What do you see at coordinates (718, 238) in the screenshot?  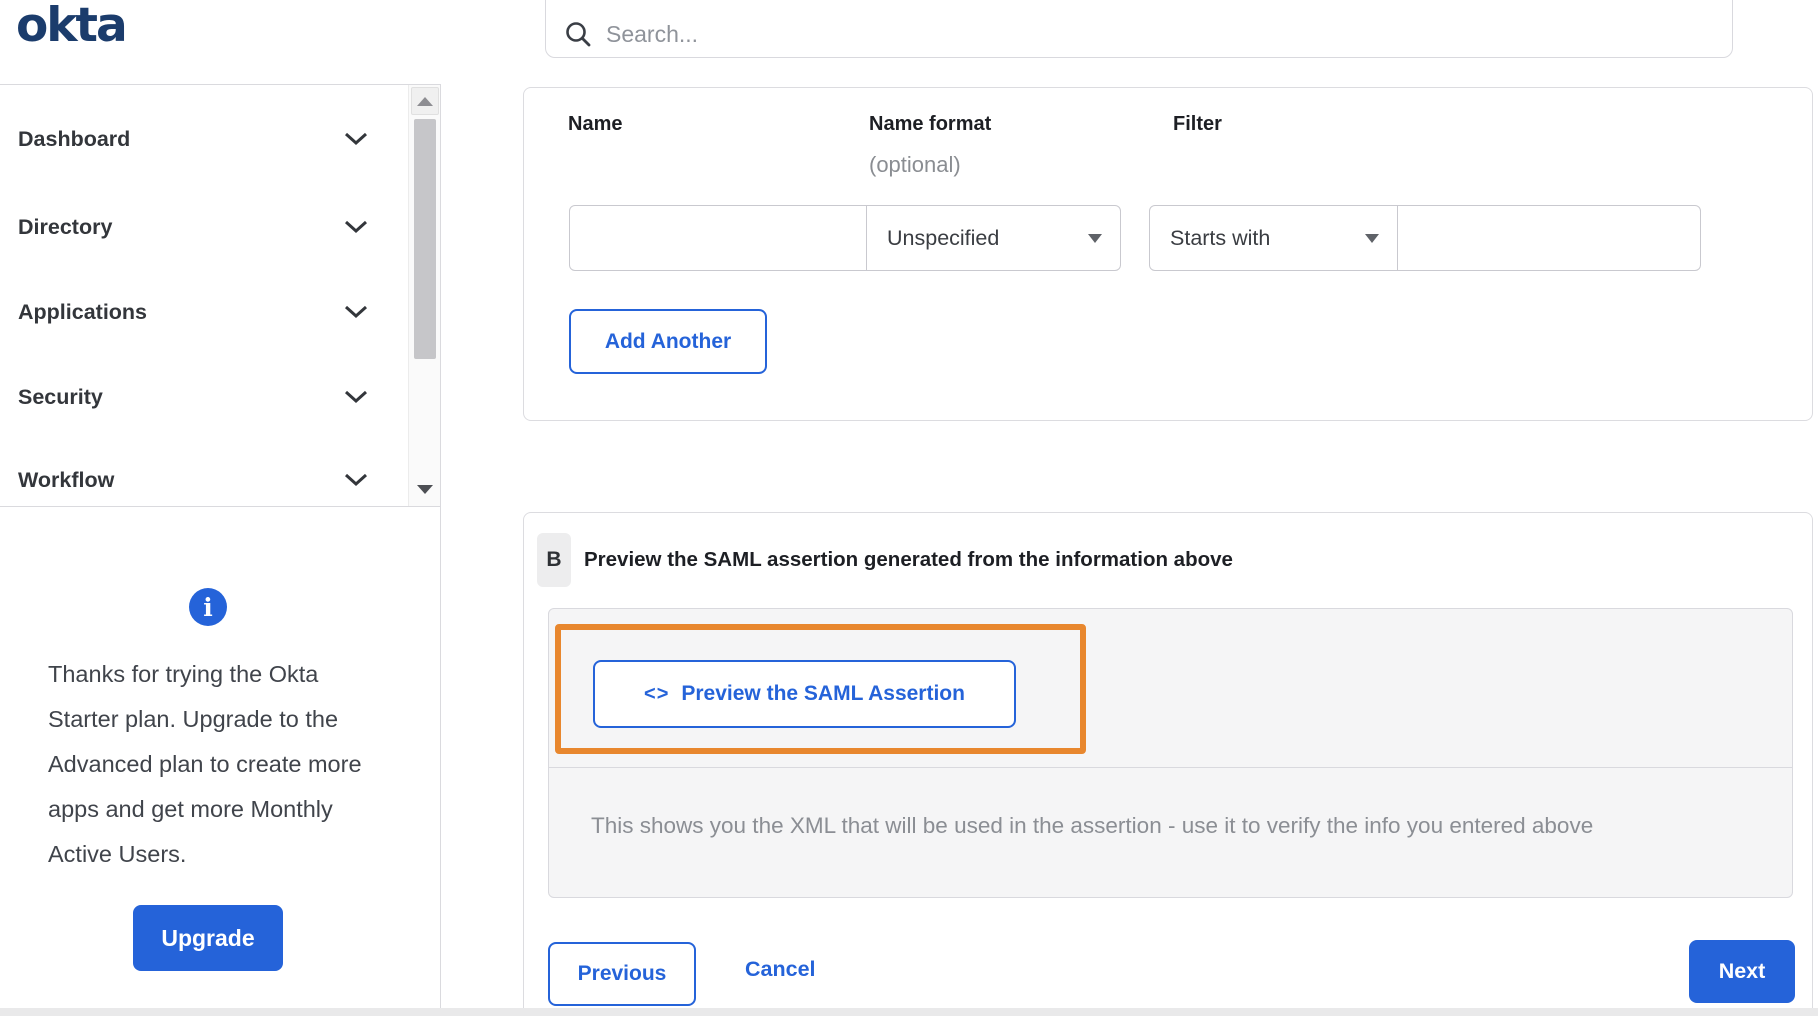 I see `attribute-name-input` at bounding box center [718, 238].